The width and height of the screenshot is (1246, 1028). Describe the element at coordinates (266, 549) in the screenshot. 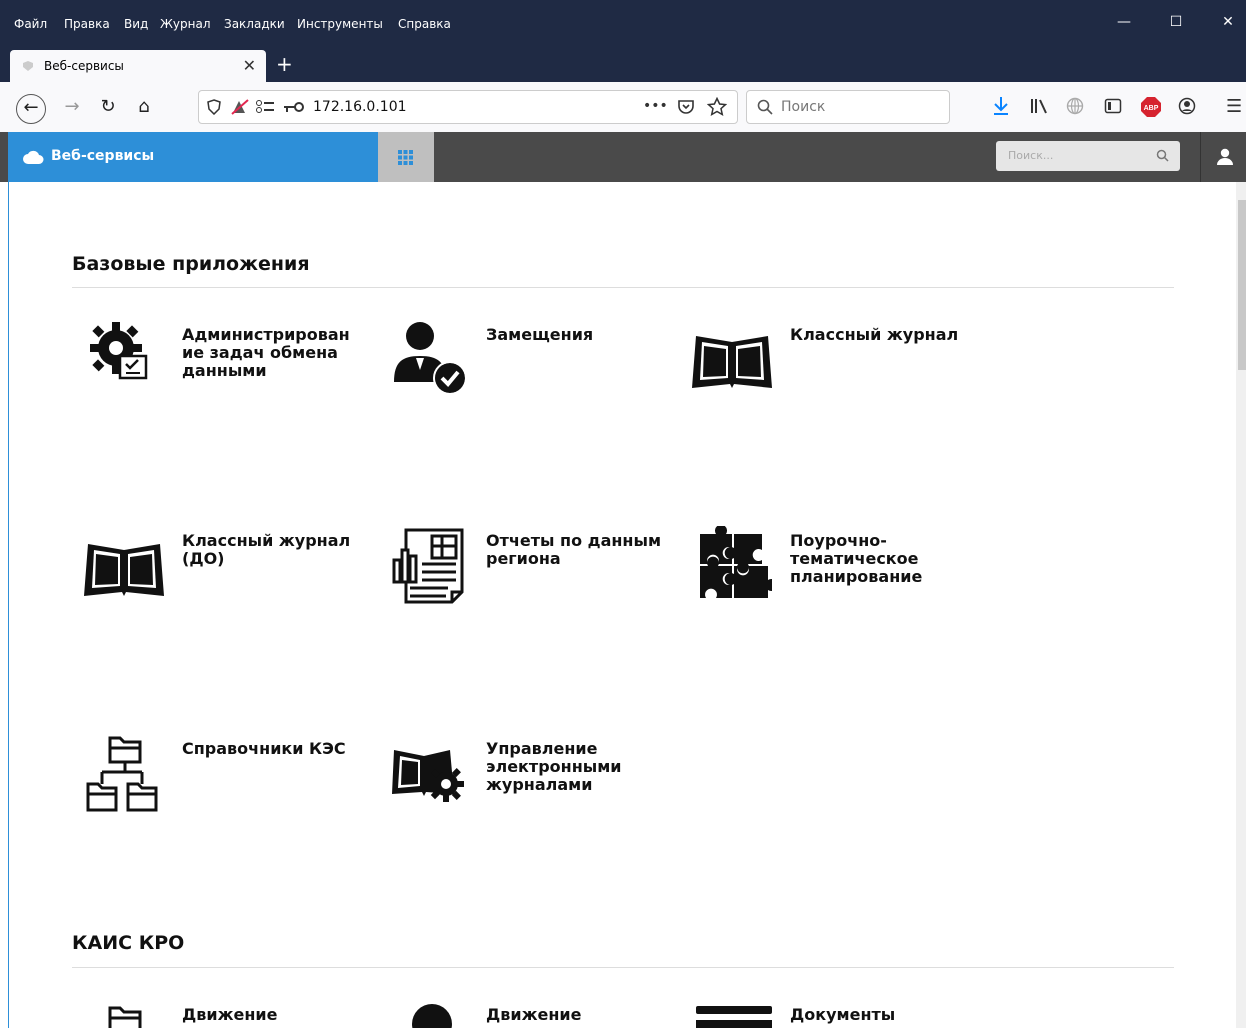

I see `app-label: Классный журнал (ДО)` at that location.